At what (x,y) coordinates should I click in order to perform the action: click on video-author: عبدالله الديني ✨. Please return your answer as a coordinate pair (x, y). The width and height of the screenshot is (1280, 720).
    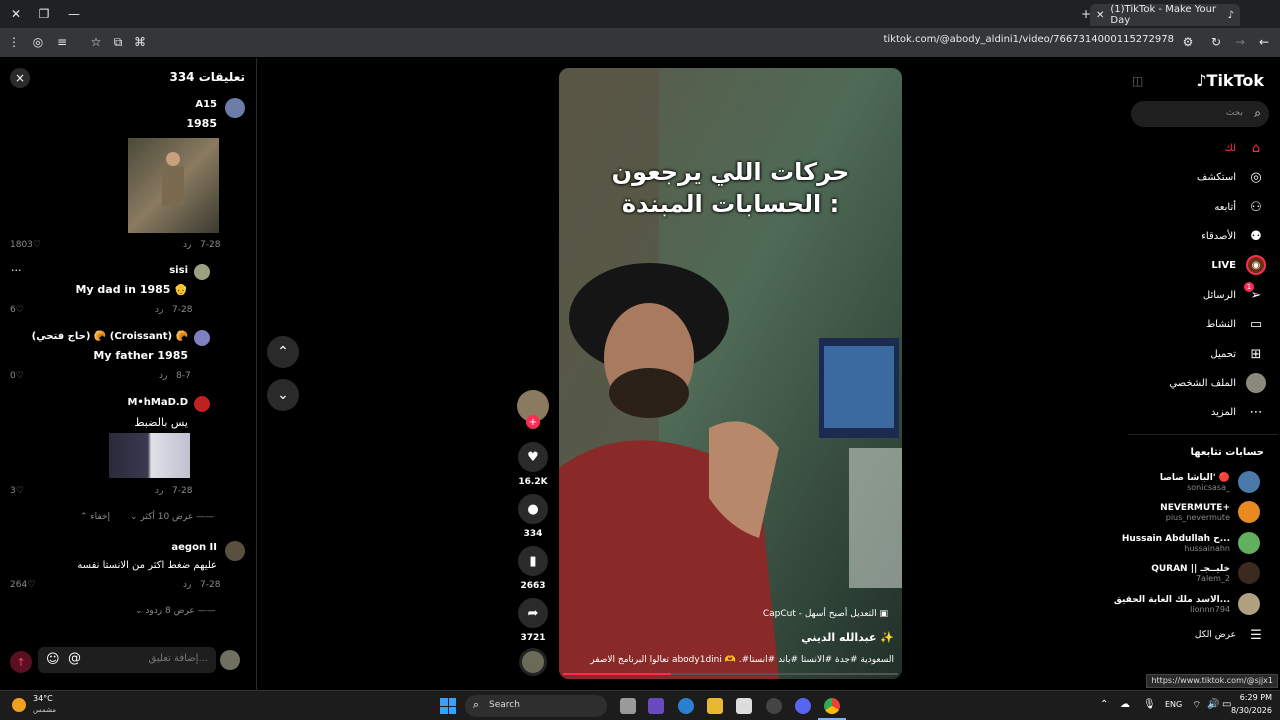
    Looking at the image, I should click on (847, 637).